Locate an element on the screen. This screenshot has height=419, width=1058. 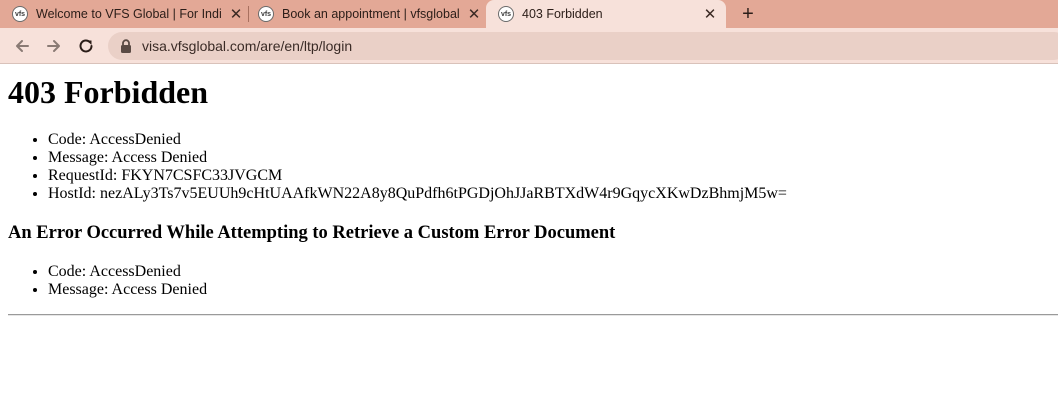
back-arrow-icon is located at coordinates (22, 46).